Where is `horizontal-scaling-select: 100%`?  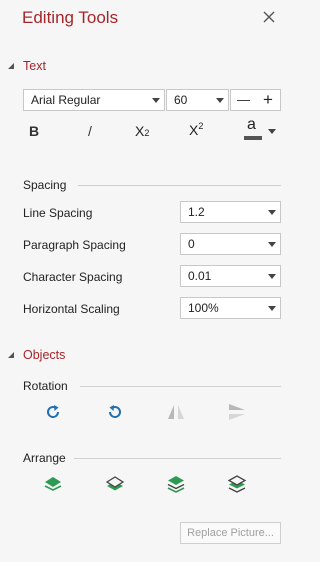
horizontal-scaling-select: 100% is located at coordinates (230, 308).